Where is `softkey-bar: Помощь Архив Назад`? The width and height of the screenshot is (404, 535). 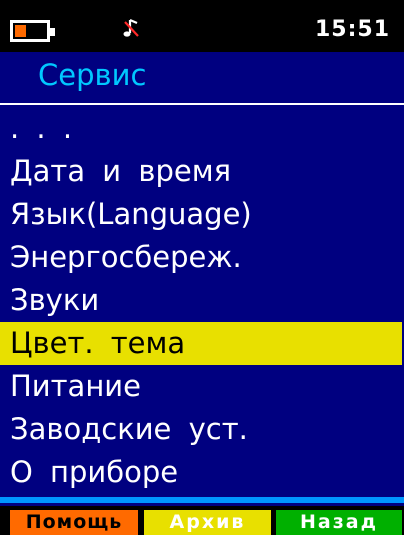
softkey-bar: Помощь Архив Назад is located at coordinates (202, 520).